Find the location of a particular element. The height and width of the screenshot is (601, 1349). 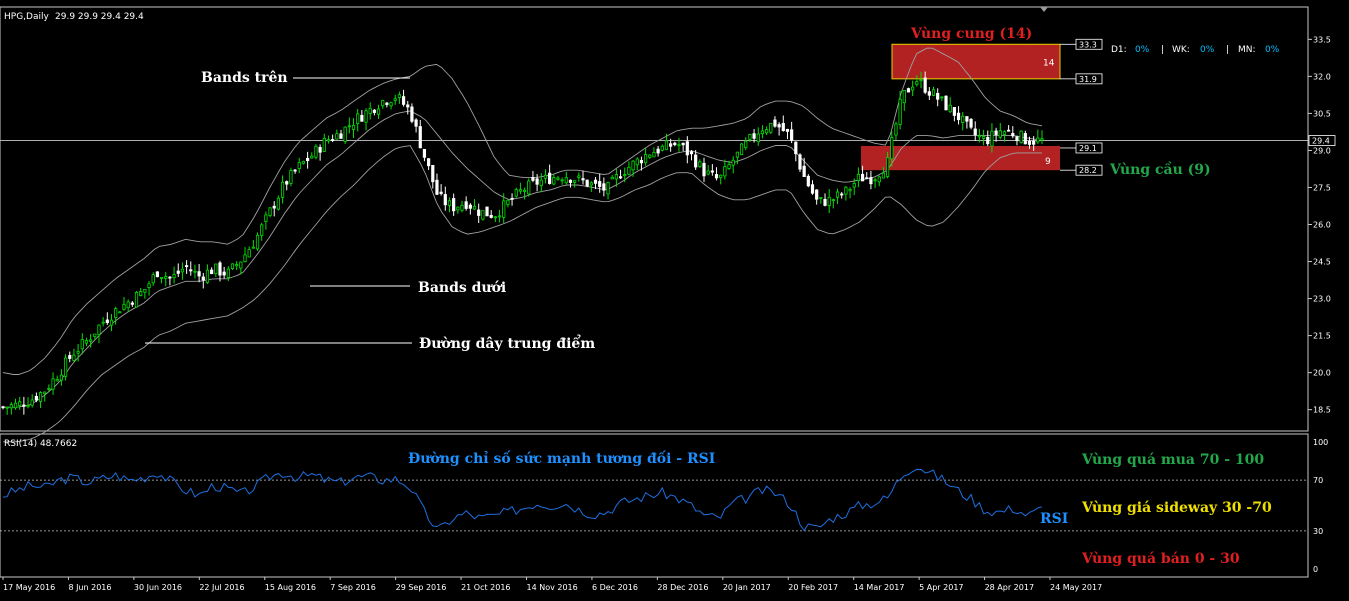

mid-line-label: Đường dây trung điểm is located at coordinates (507, 343).